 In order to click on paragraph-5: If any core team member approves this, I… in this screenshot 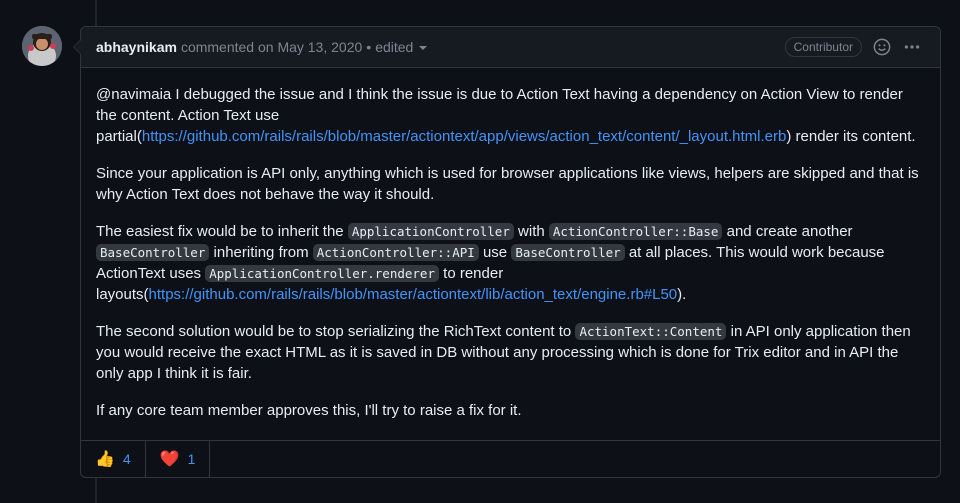, I will do `click(309, 410)`.